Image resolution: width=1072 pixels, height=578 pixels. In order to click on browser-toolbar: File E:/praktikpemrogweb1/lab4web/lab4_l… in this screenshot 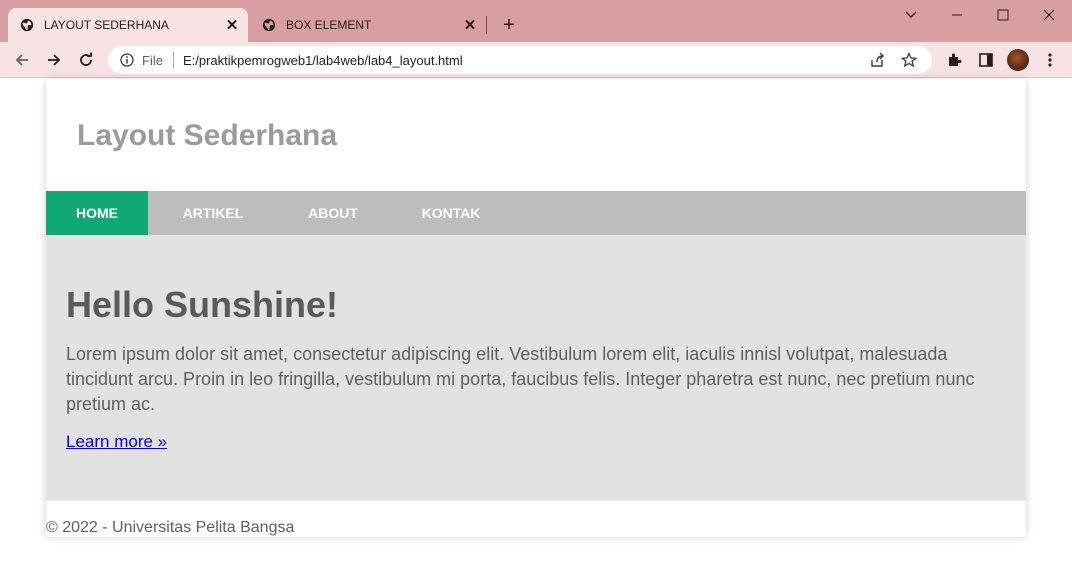, I will do `click(536, 60)`.